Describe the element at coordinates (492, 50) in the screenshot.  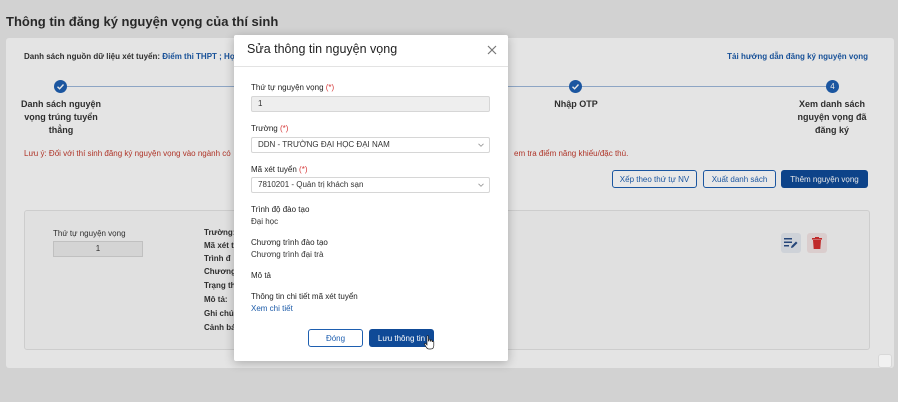
I see `close-icon` at that location.